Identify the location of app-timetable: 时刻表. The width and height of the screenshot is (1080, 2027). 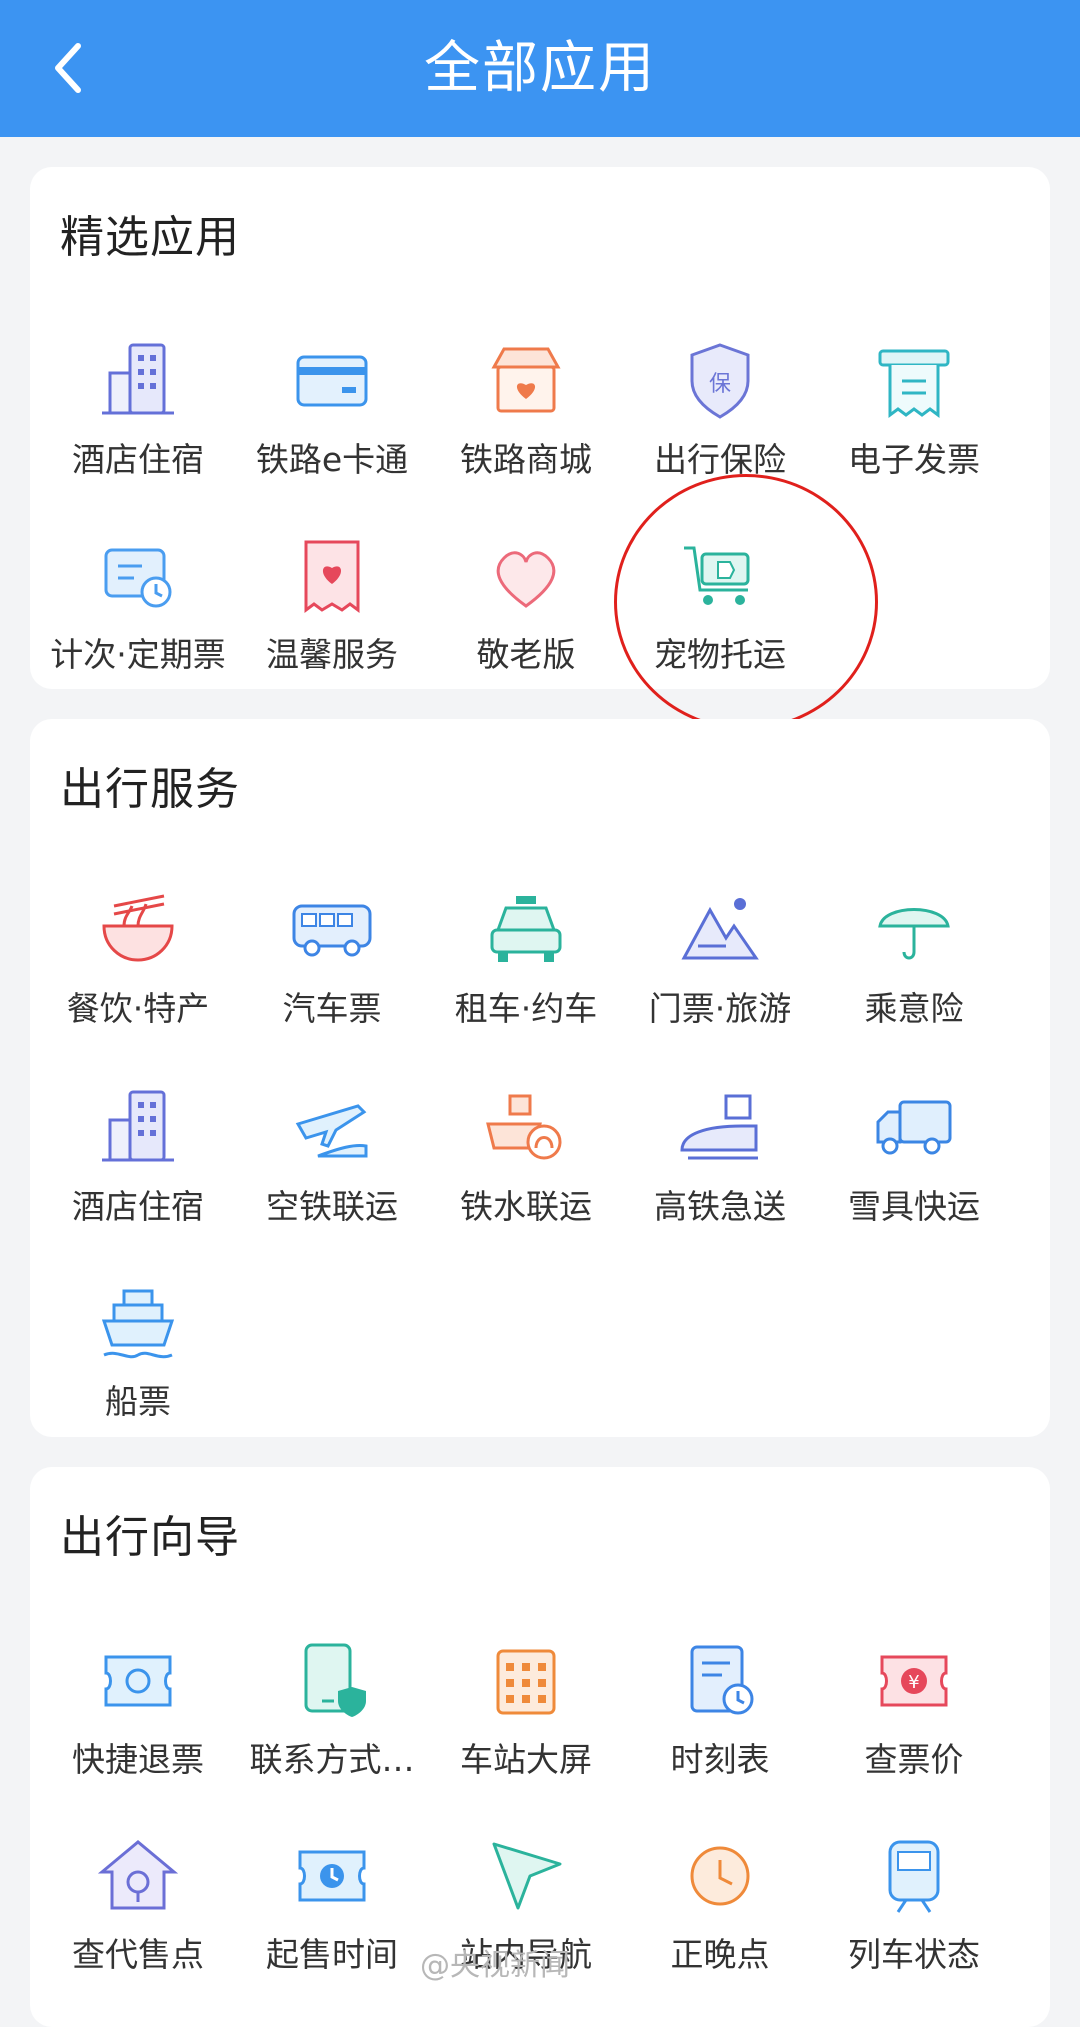
(720, 1727).